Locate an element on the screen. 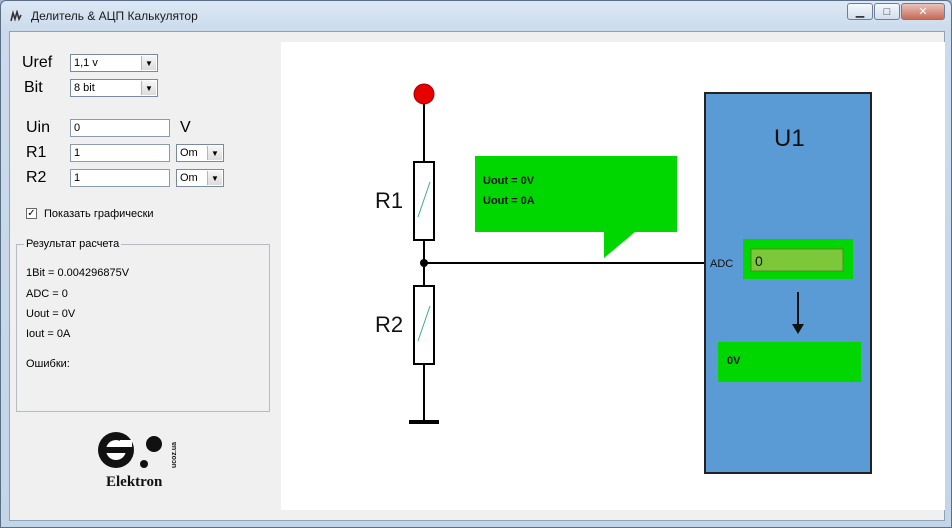  uin-input: 0 is located at coordinates (120, 128).